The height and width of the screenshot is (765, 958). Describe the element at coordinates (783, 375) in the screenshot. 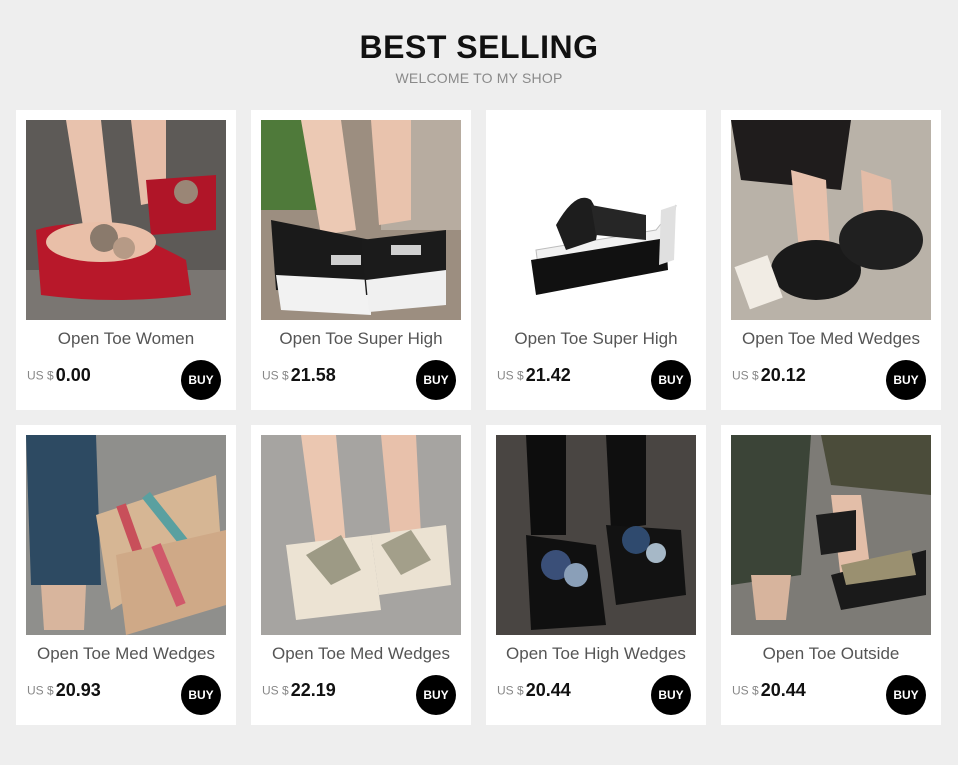

I see `price-amount: 20.12` at that location.